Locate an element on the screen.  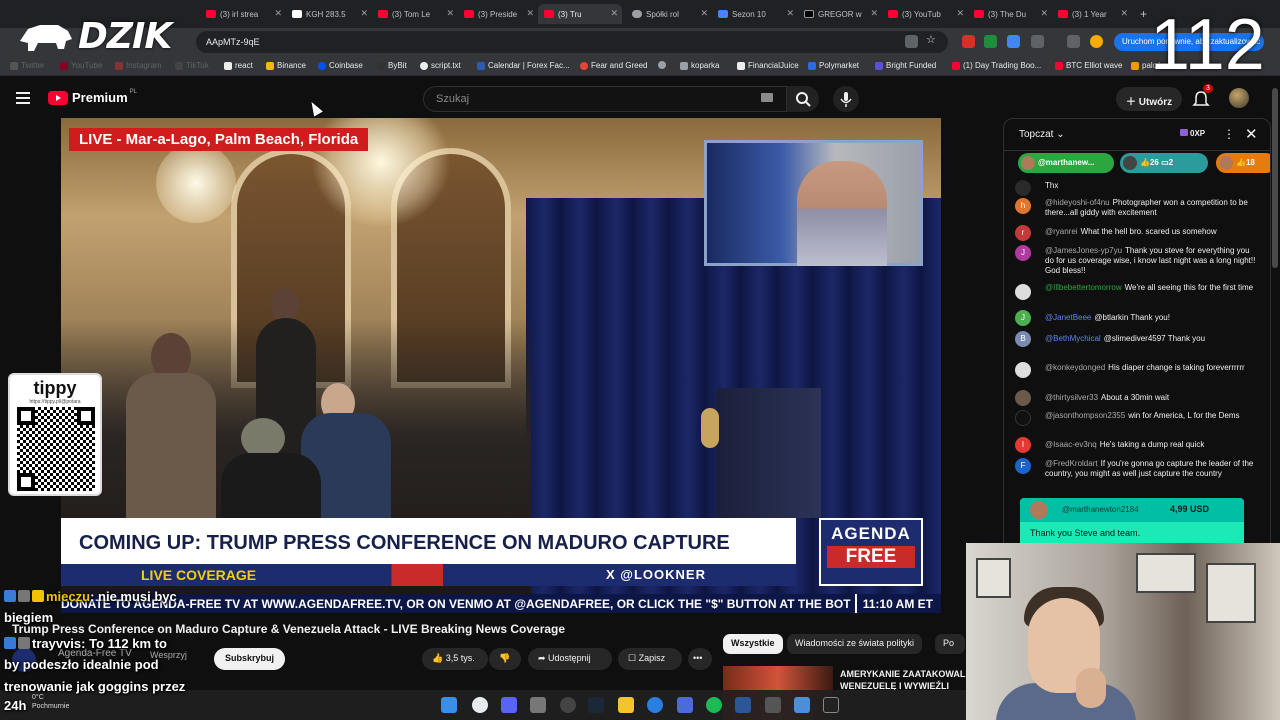
microphone-icon is located at coordinates (846, 99).